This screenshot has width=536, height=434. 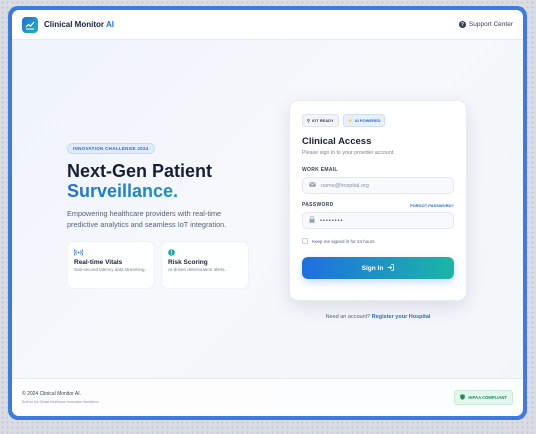 I want to click on login-arrow-icon, so click(x=391, y=268).